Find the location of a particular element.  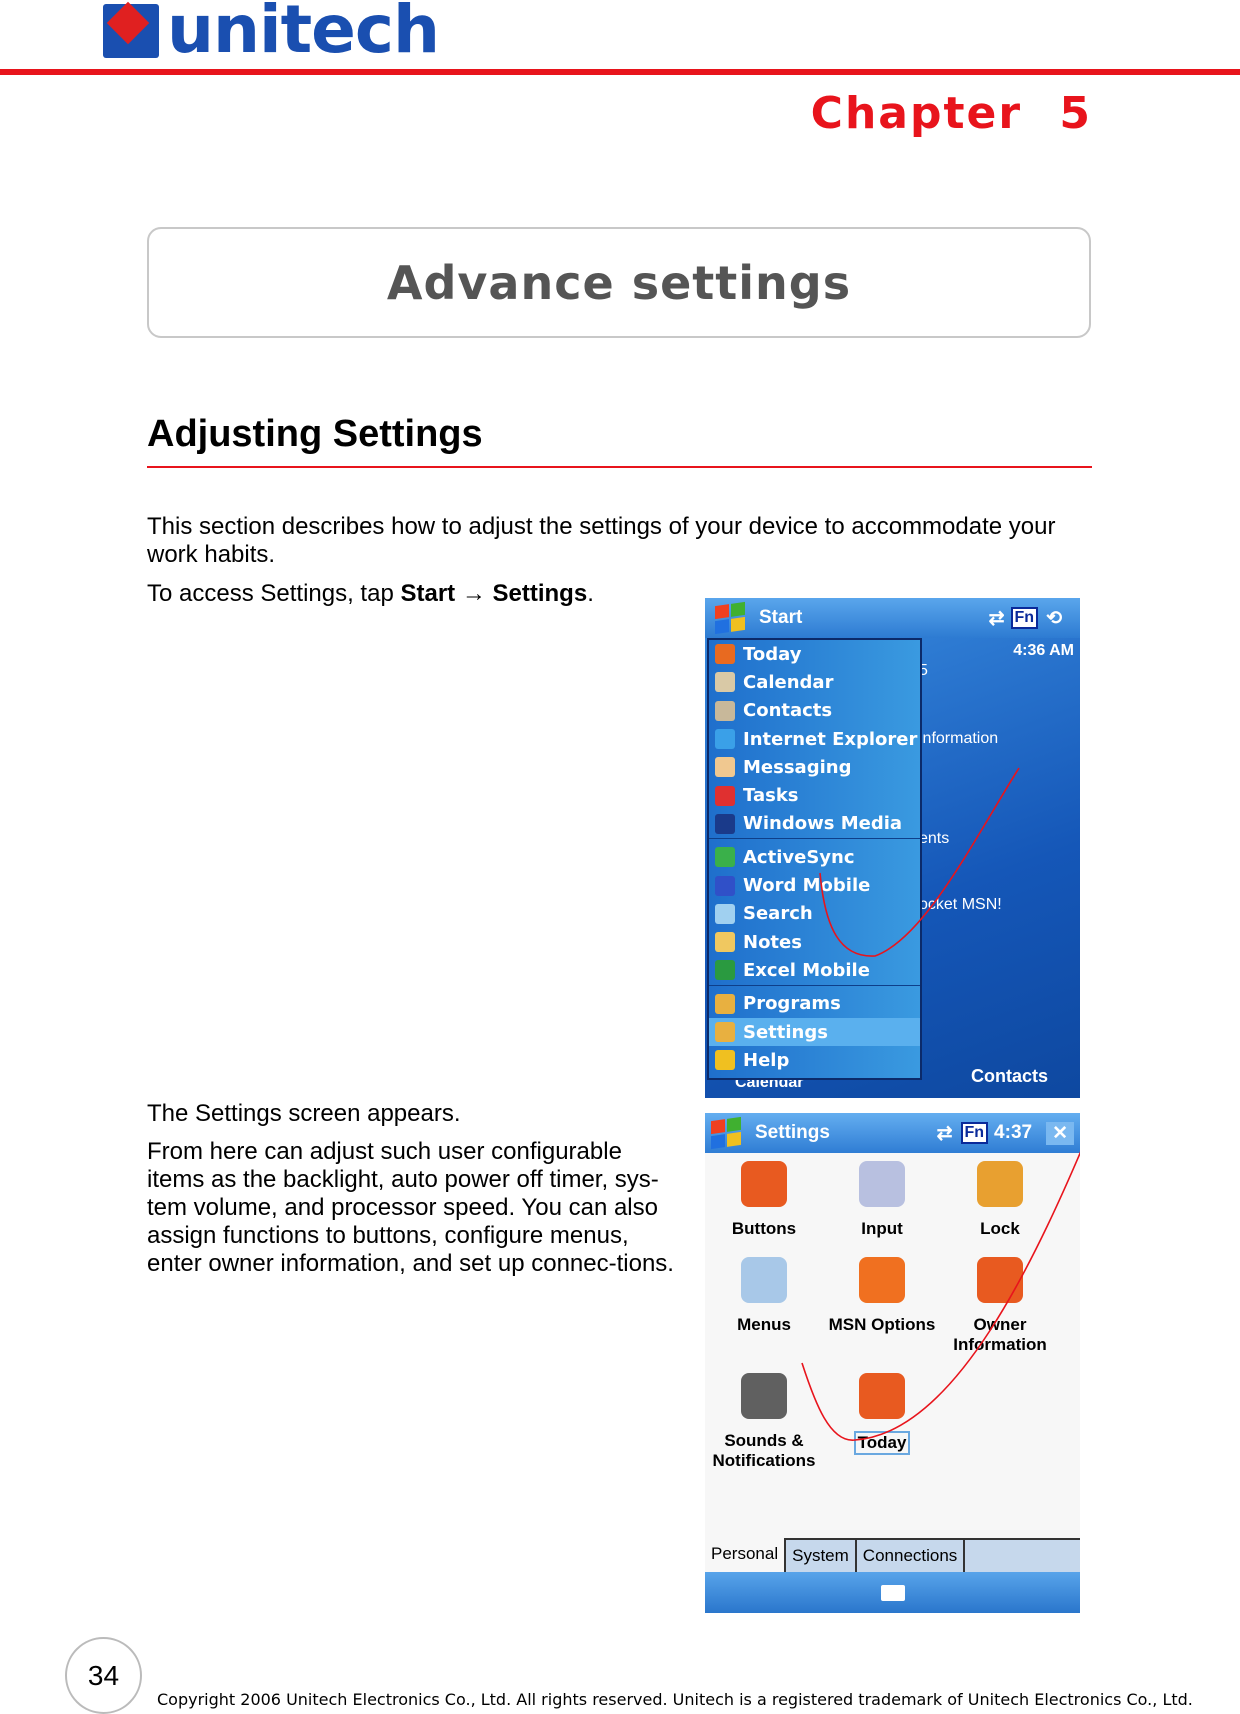

access-arrow: → is located at coordinates (474, 593).